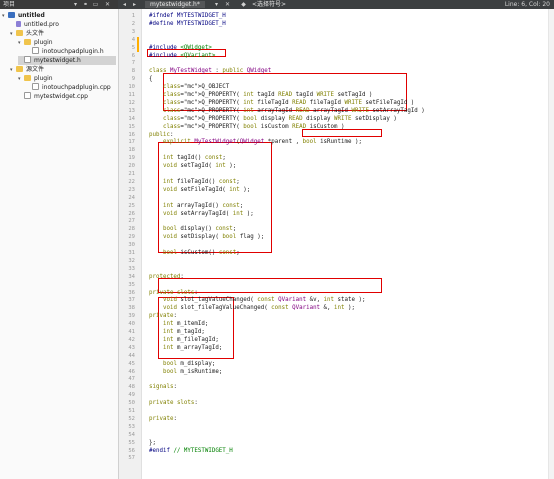 This screenshot has height=479, width=554. Describe the element at coordinates (63, 33) in the screenshot. I see `tree-item: ▾ 头文件` at that location.